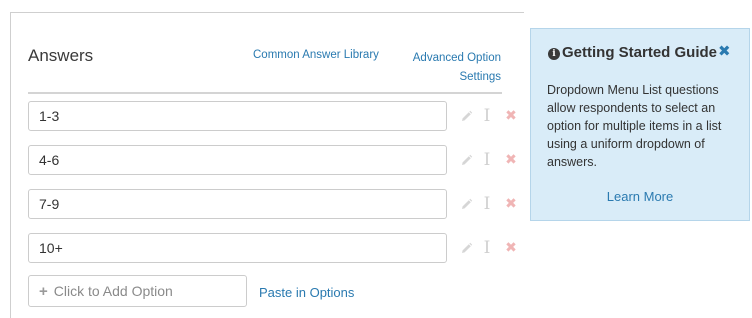  Describe the element at coordinates (113, 291) in the screenshot. I see `add-option-label: Click to Add Option` at that location.